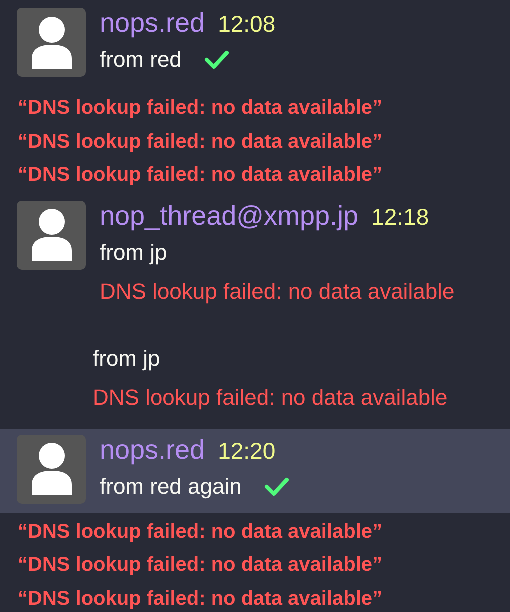 The width and height of the screenshot is (510, 612). Describe the element at coordinates (229, 216) in the screenshot. I see `author-name: nop_thread@xmpp.jp` at that location.